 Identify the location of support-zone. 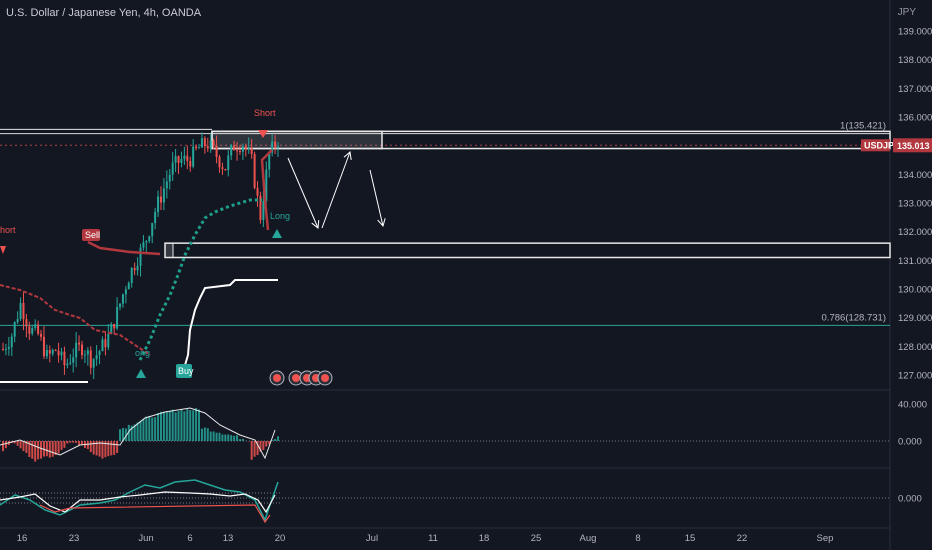
(527, 250).